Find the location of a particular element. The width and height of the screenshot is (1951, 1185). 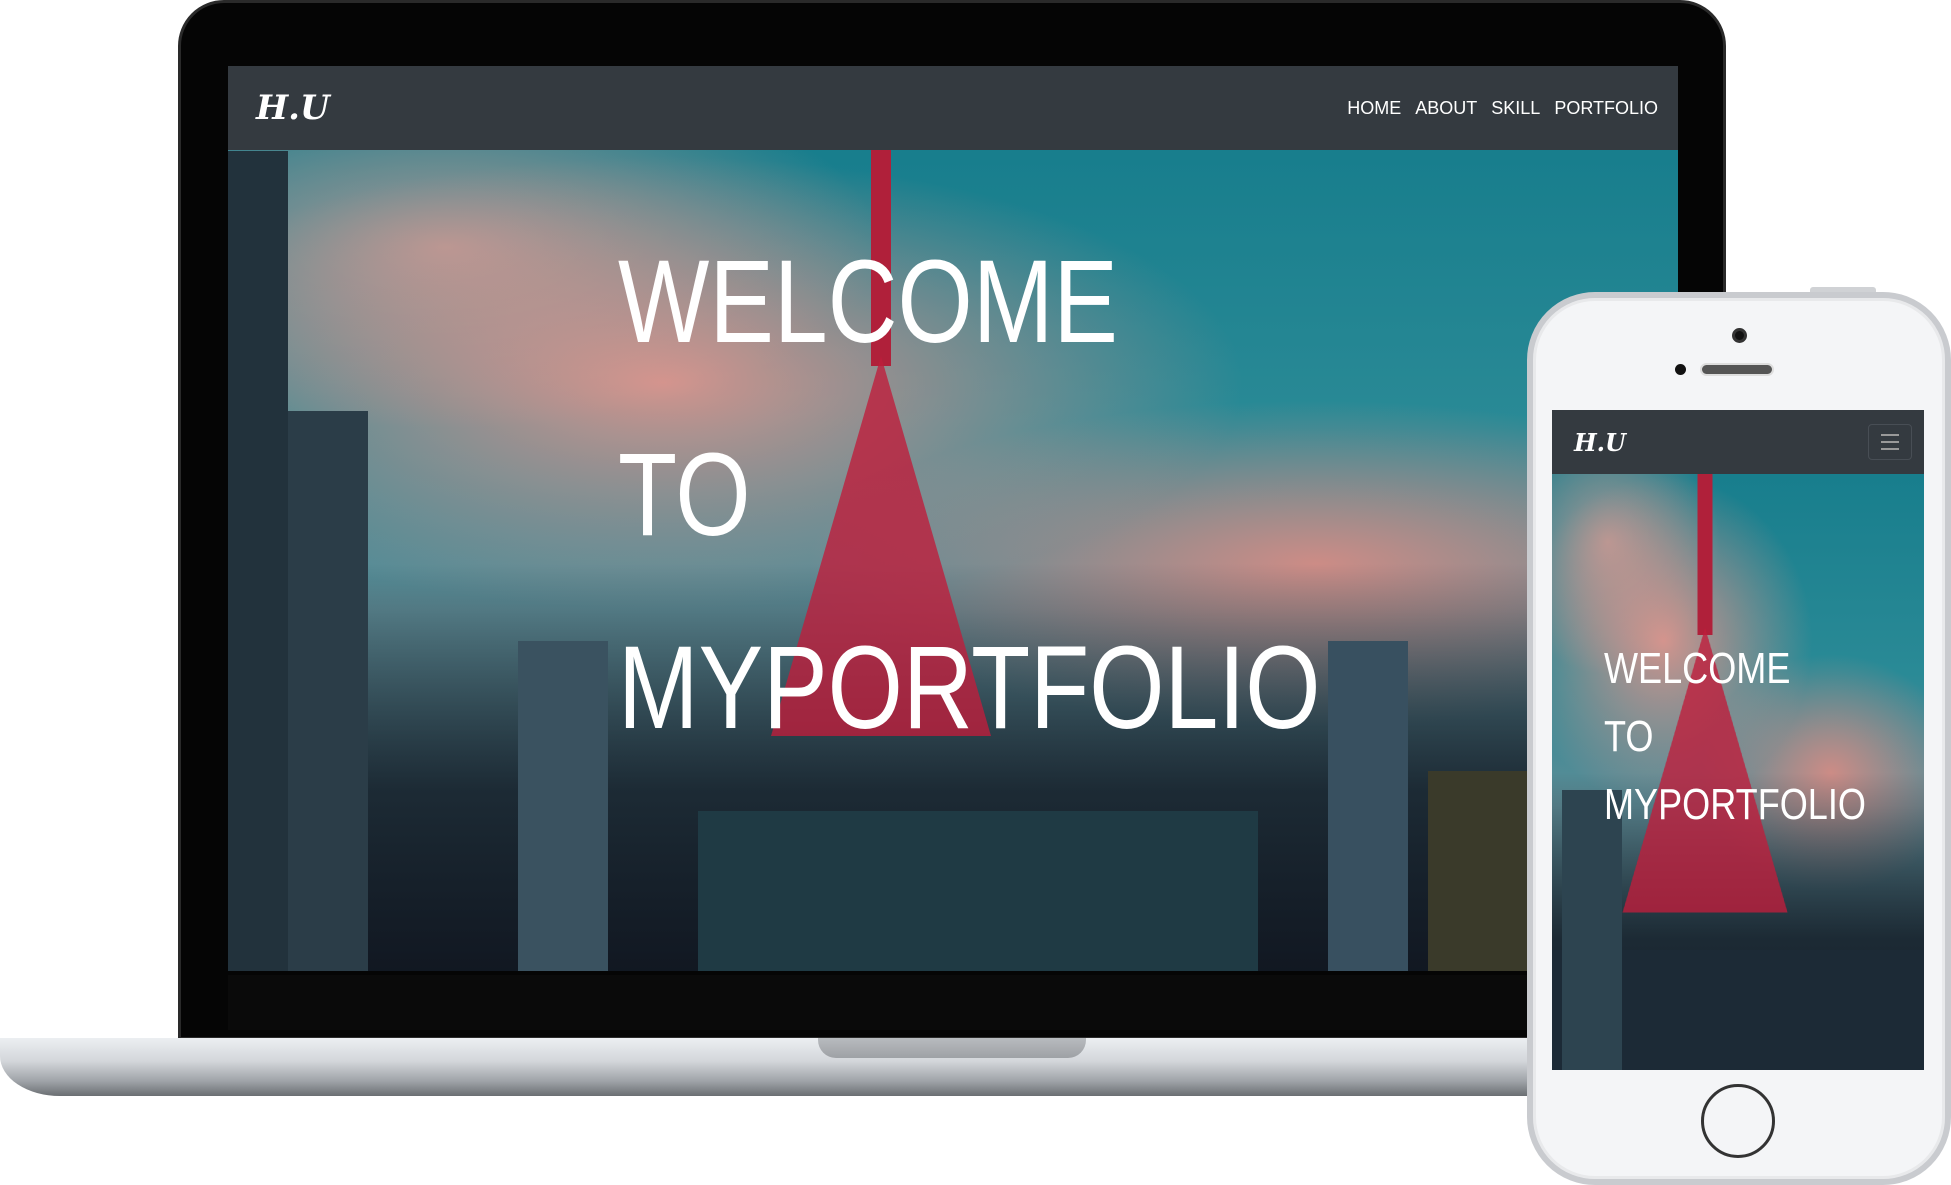

brand-logo: H.U is located at coordinates (293, 108).